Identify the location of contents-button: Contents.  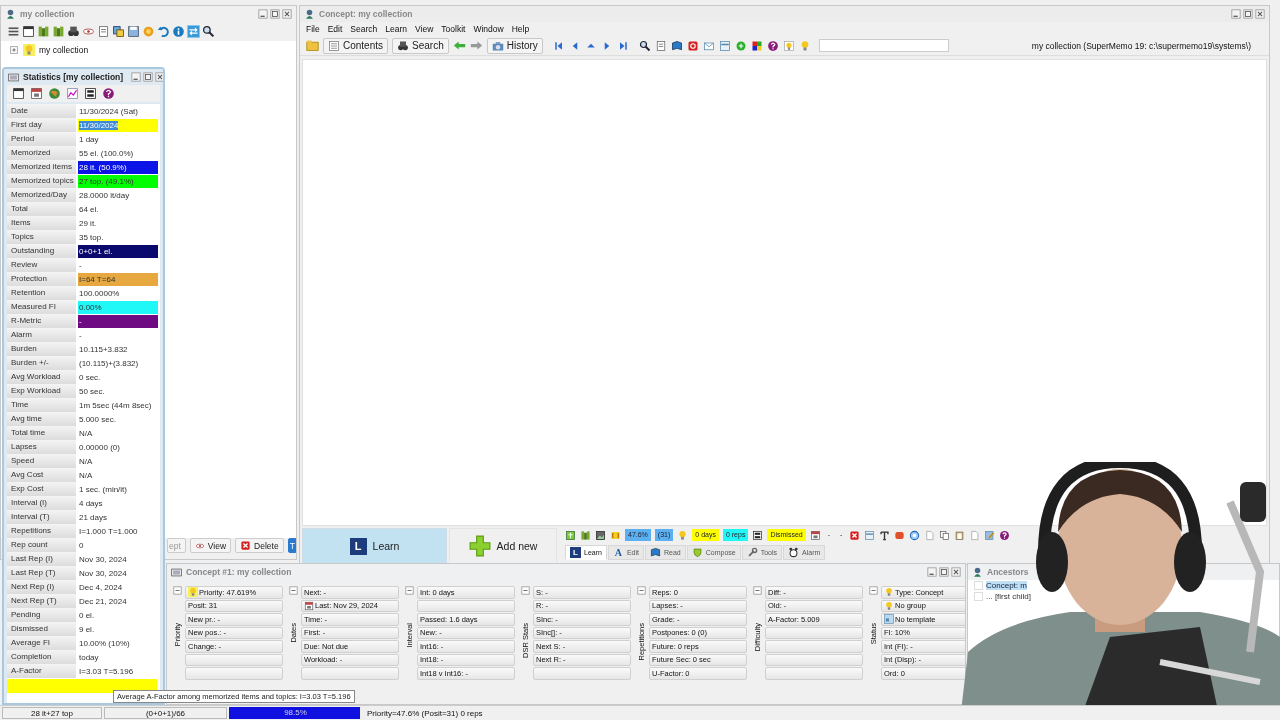
(356, 45).